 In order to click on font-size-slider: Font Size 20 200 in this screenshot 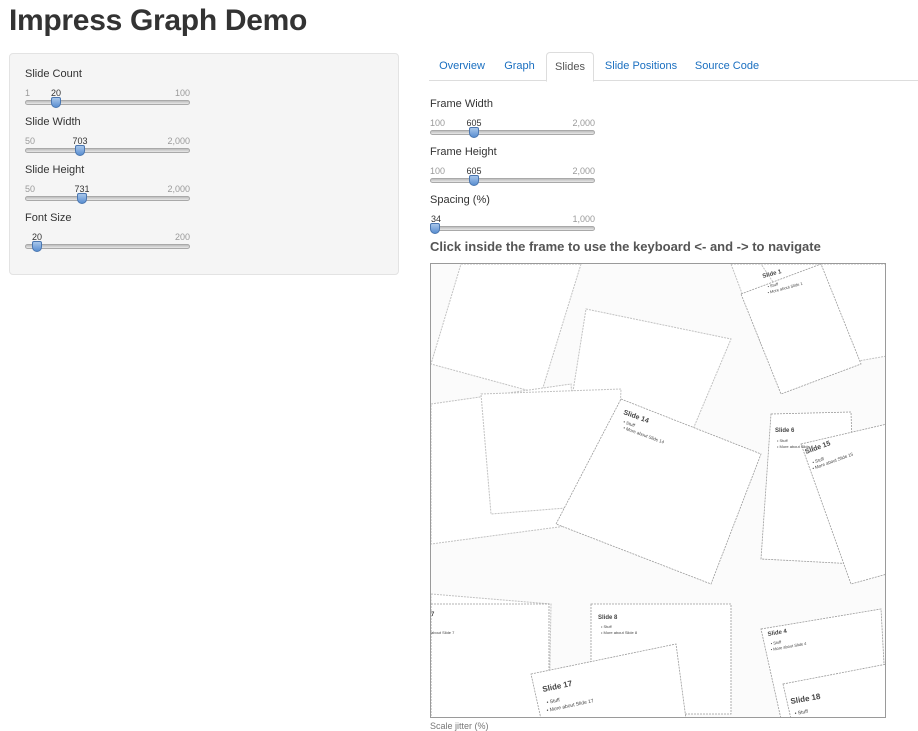, I will do `click(107, 235)`.